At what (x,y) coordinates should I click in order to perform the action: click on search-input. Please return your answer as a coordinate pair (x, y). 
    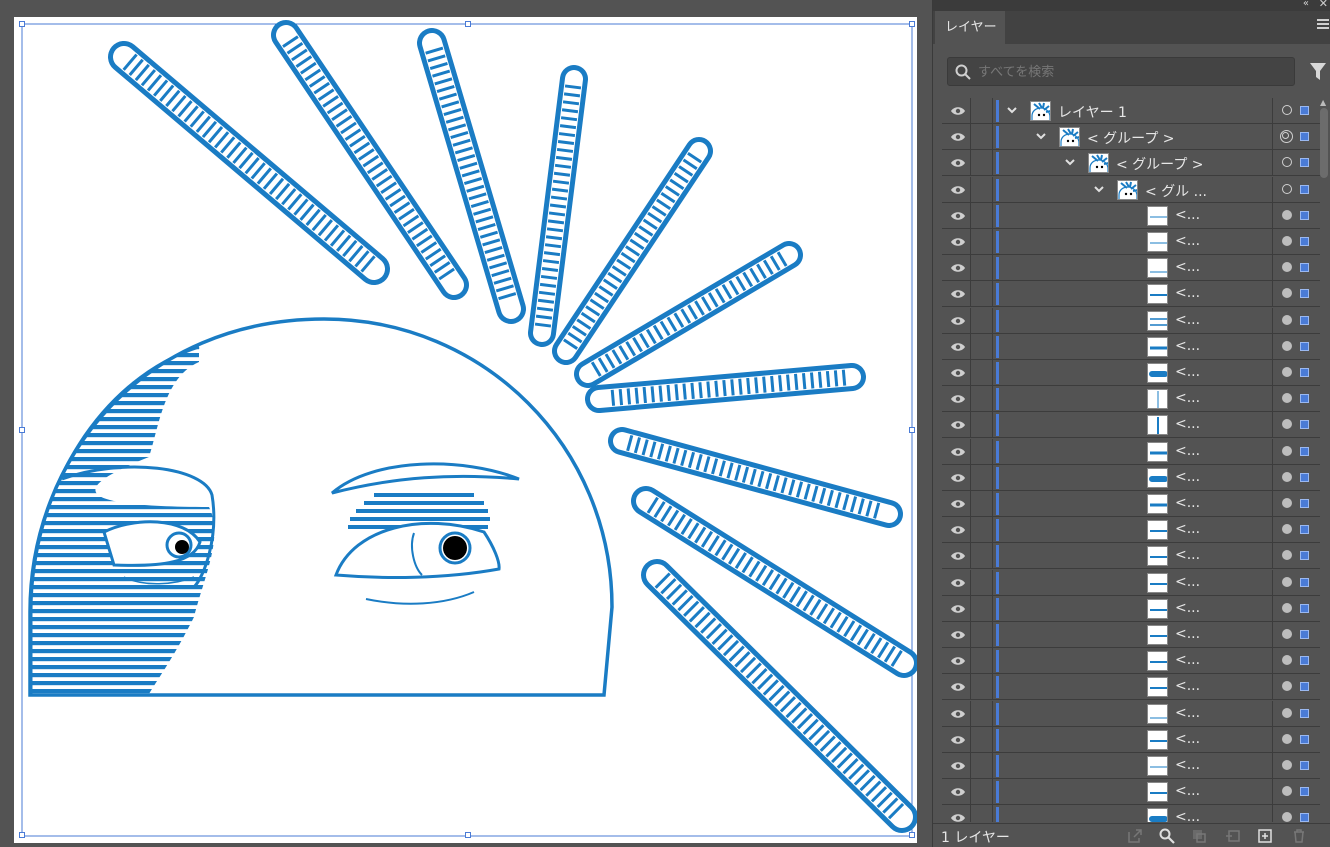
    Looking at the image, I should click on (1128, 72).